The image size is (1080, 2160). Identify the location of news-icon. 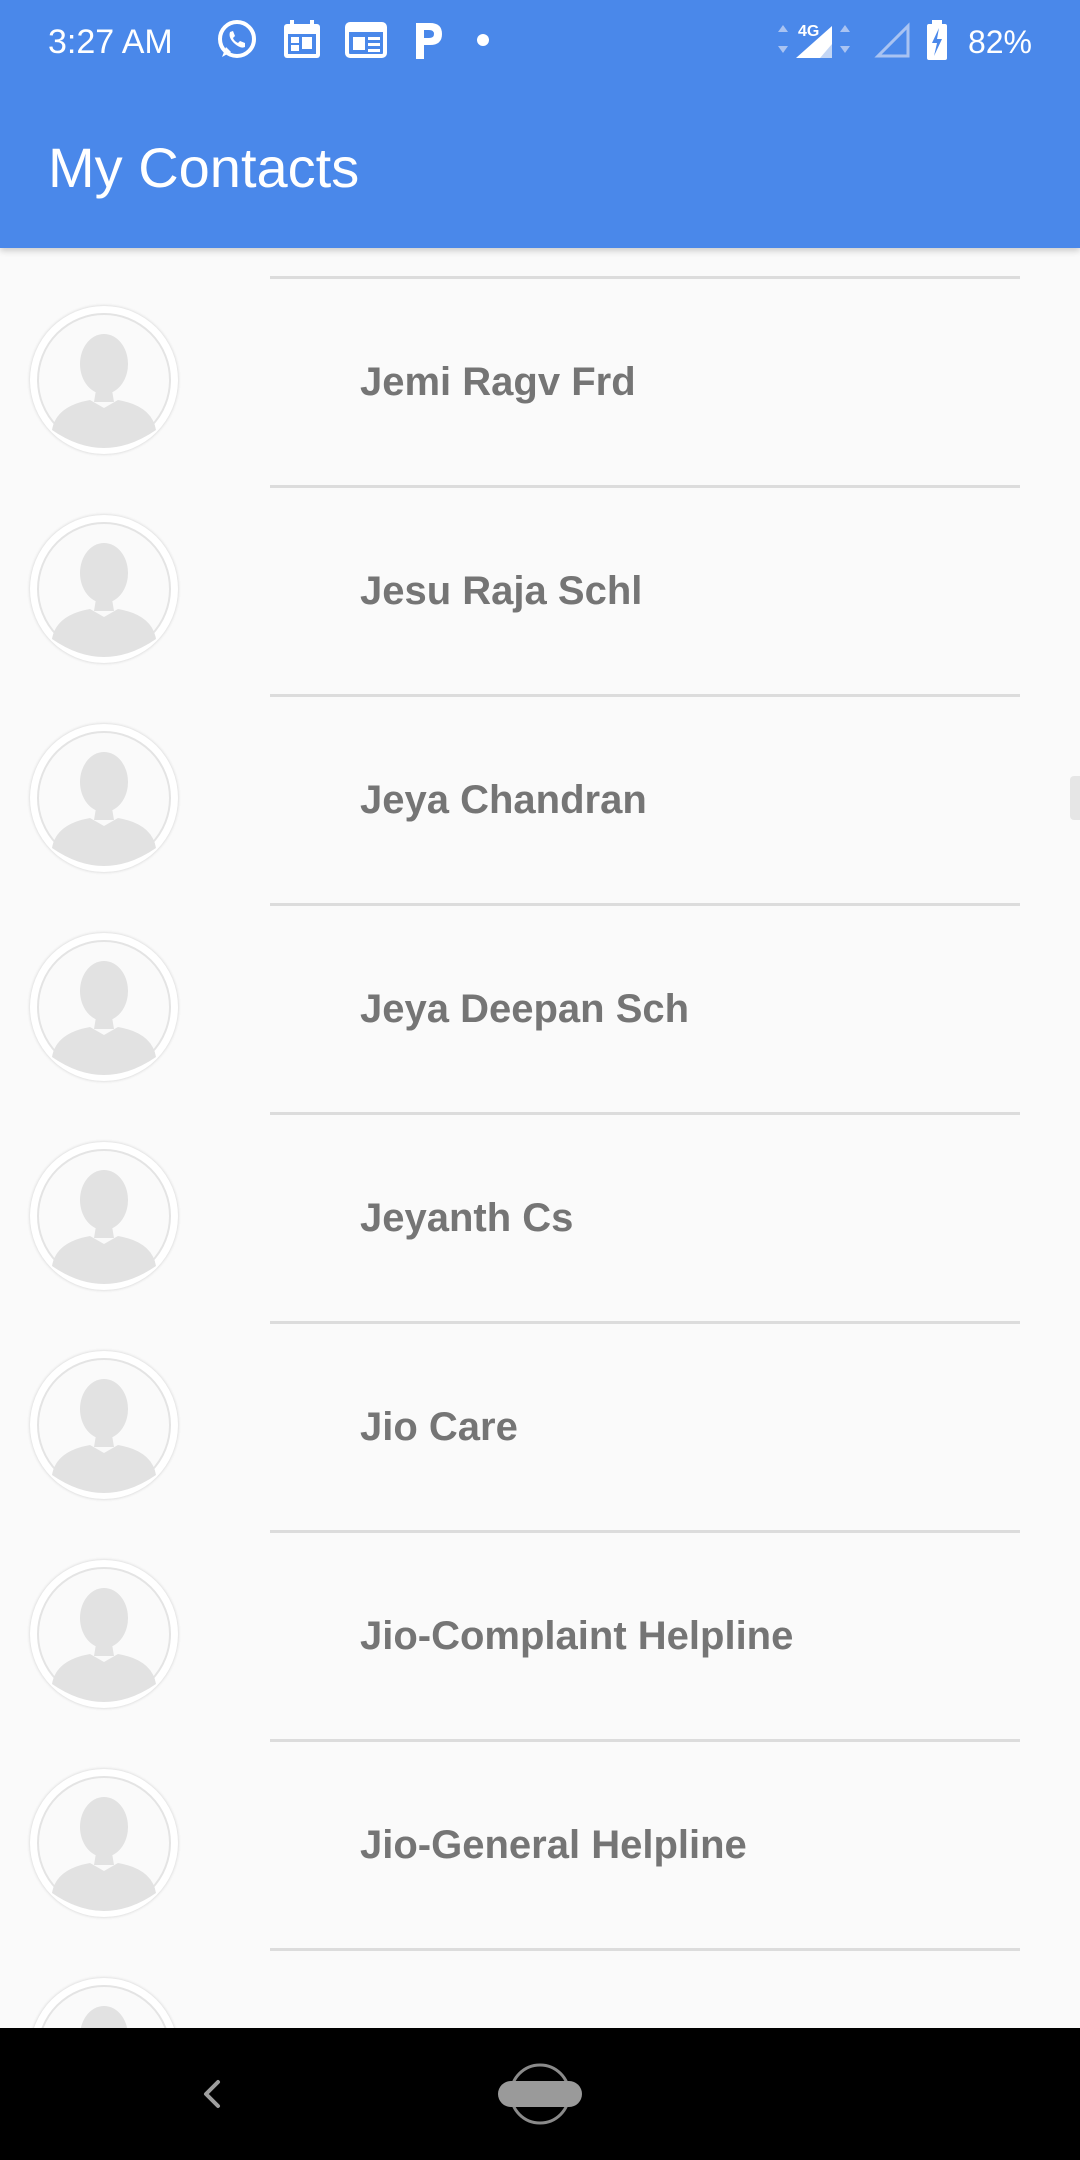
(366, 42).